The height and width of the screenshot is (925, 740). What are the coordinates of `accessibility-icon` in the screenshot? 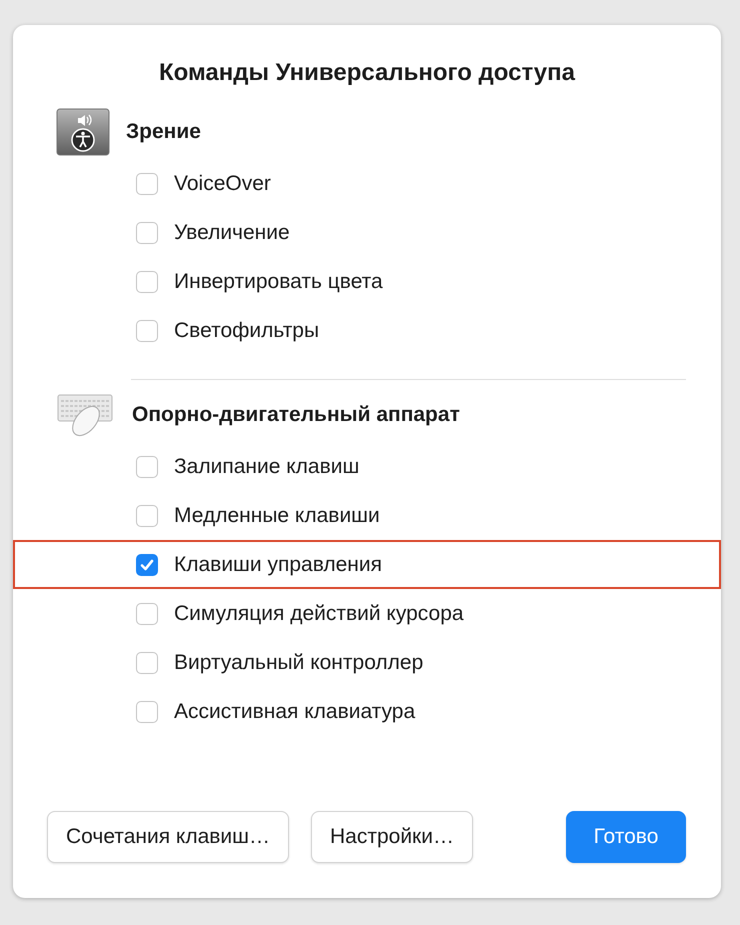 It's located at (83, 132).